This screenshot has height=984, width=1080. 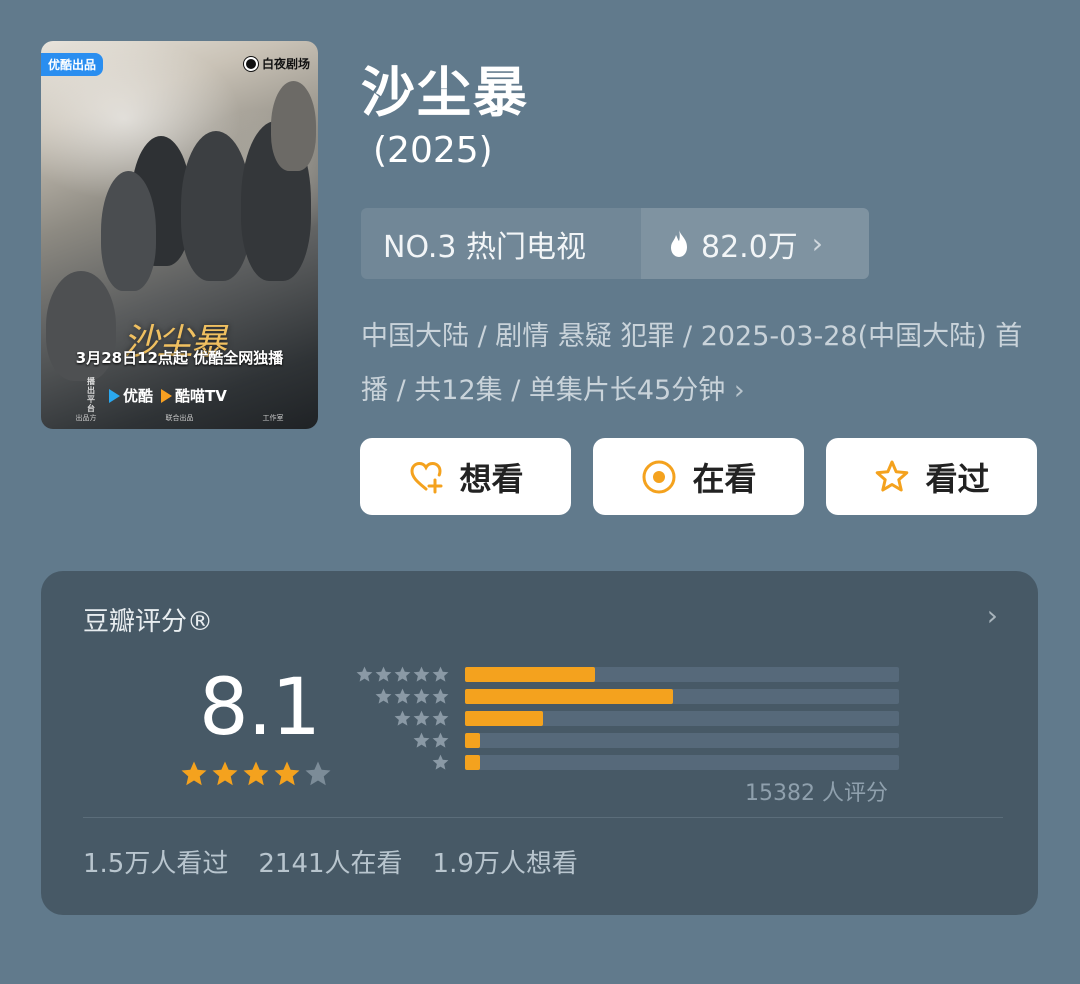 What do you see at coordinates (543, 817) in the screenshot?
I see `divider` at bounding box center [543, 817].